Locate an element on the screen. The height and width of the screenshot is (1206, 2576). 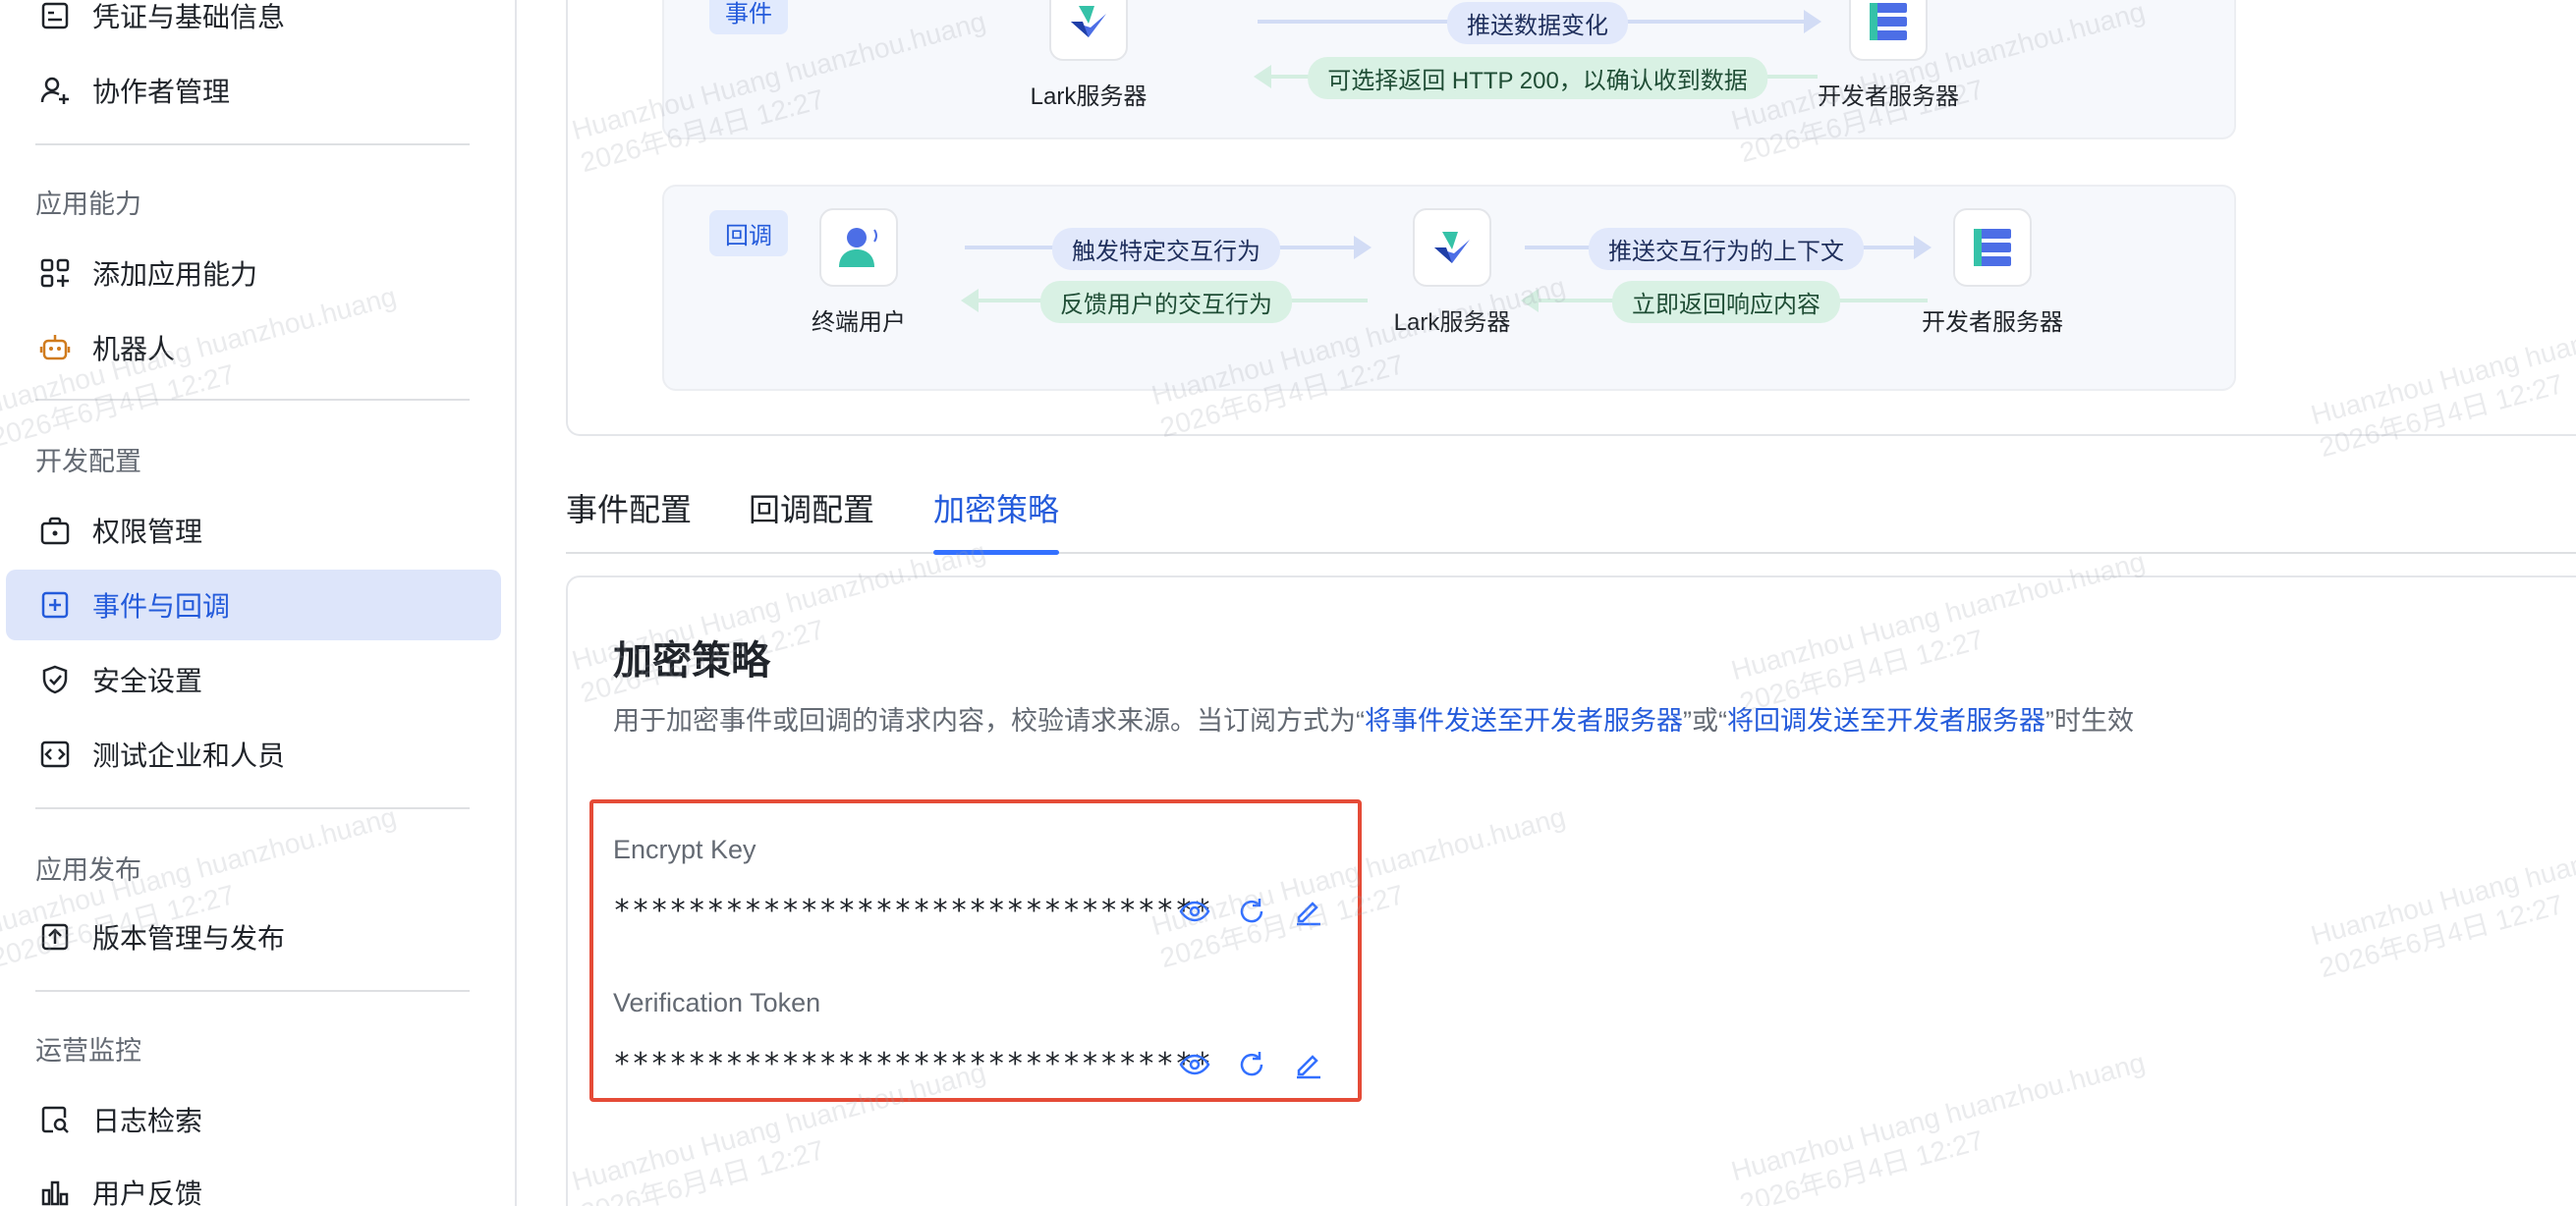
desc-text: ”时生效 is located at coordinates (2089, 721).